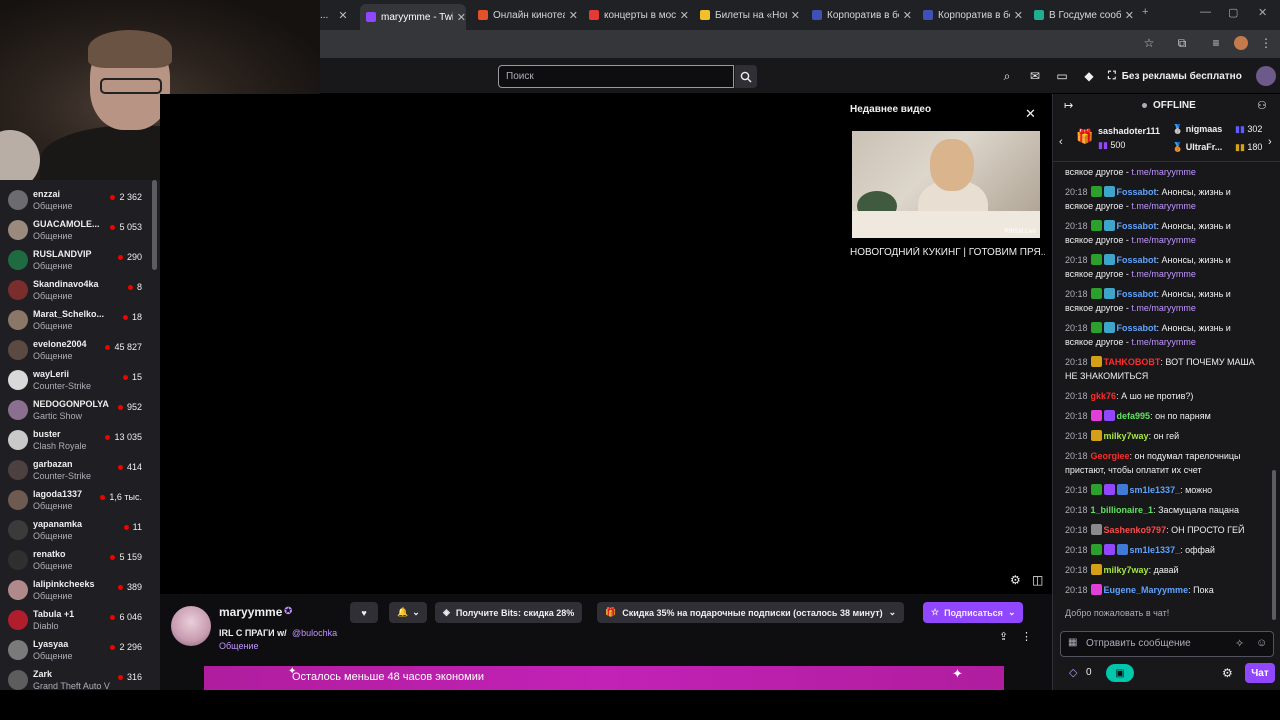  I want to click on chat-username: Sashenko9797, so click(1135, 530).